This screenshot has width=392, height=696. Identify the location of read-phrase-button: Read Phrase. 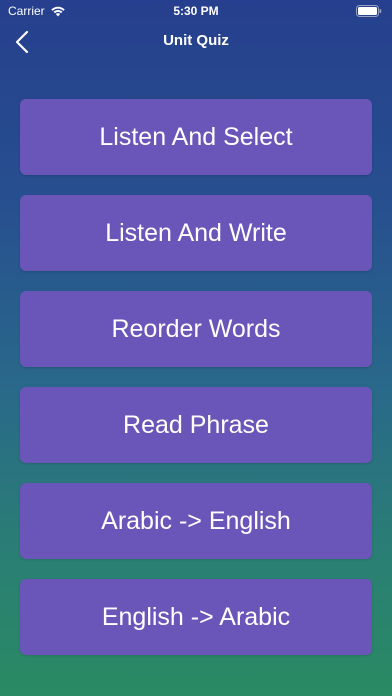
(196, 425).